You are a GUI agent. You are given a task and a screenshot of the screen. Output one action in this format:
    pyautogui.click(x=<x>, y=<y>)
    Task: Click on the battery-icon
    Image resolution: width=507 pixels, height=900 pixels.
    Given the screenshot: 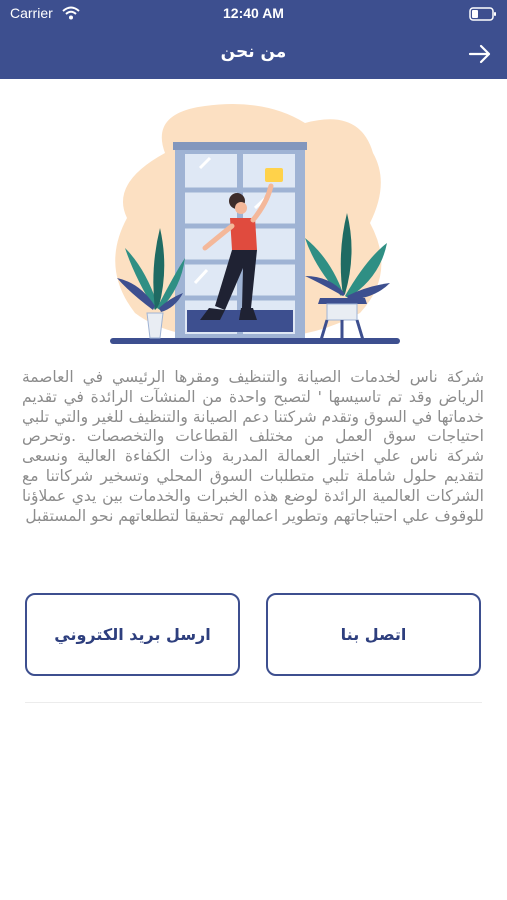 What is the action you would take?
    pyautogui.click(x=483, y=15)
    